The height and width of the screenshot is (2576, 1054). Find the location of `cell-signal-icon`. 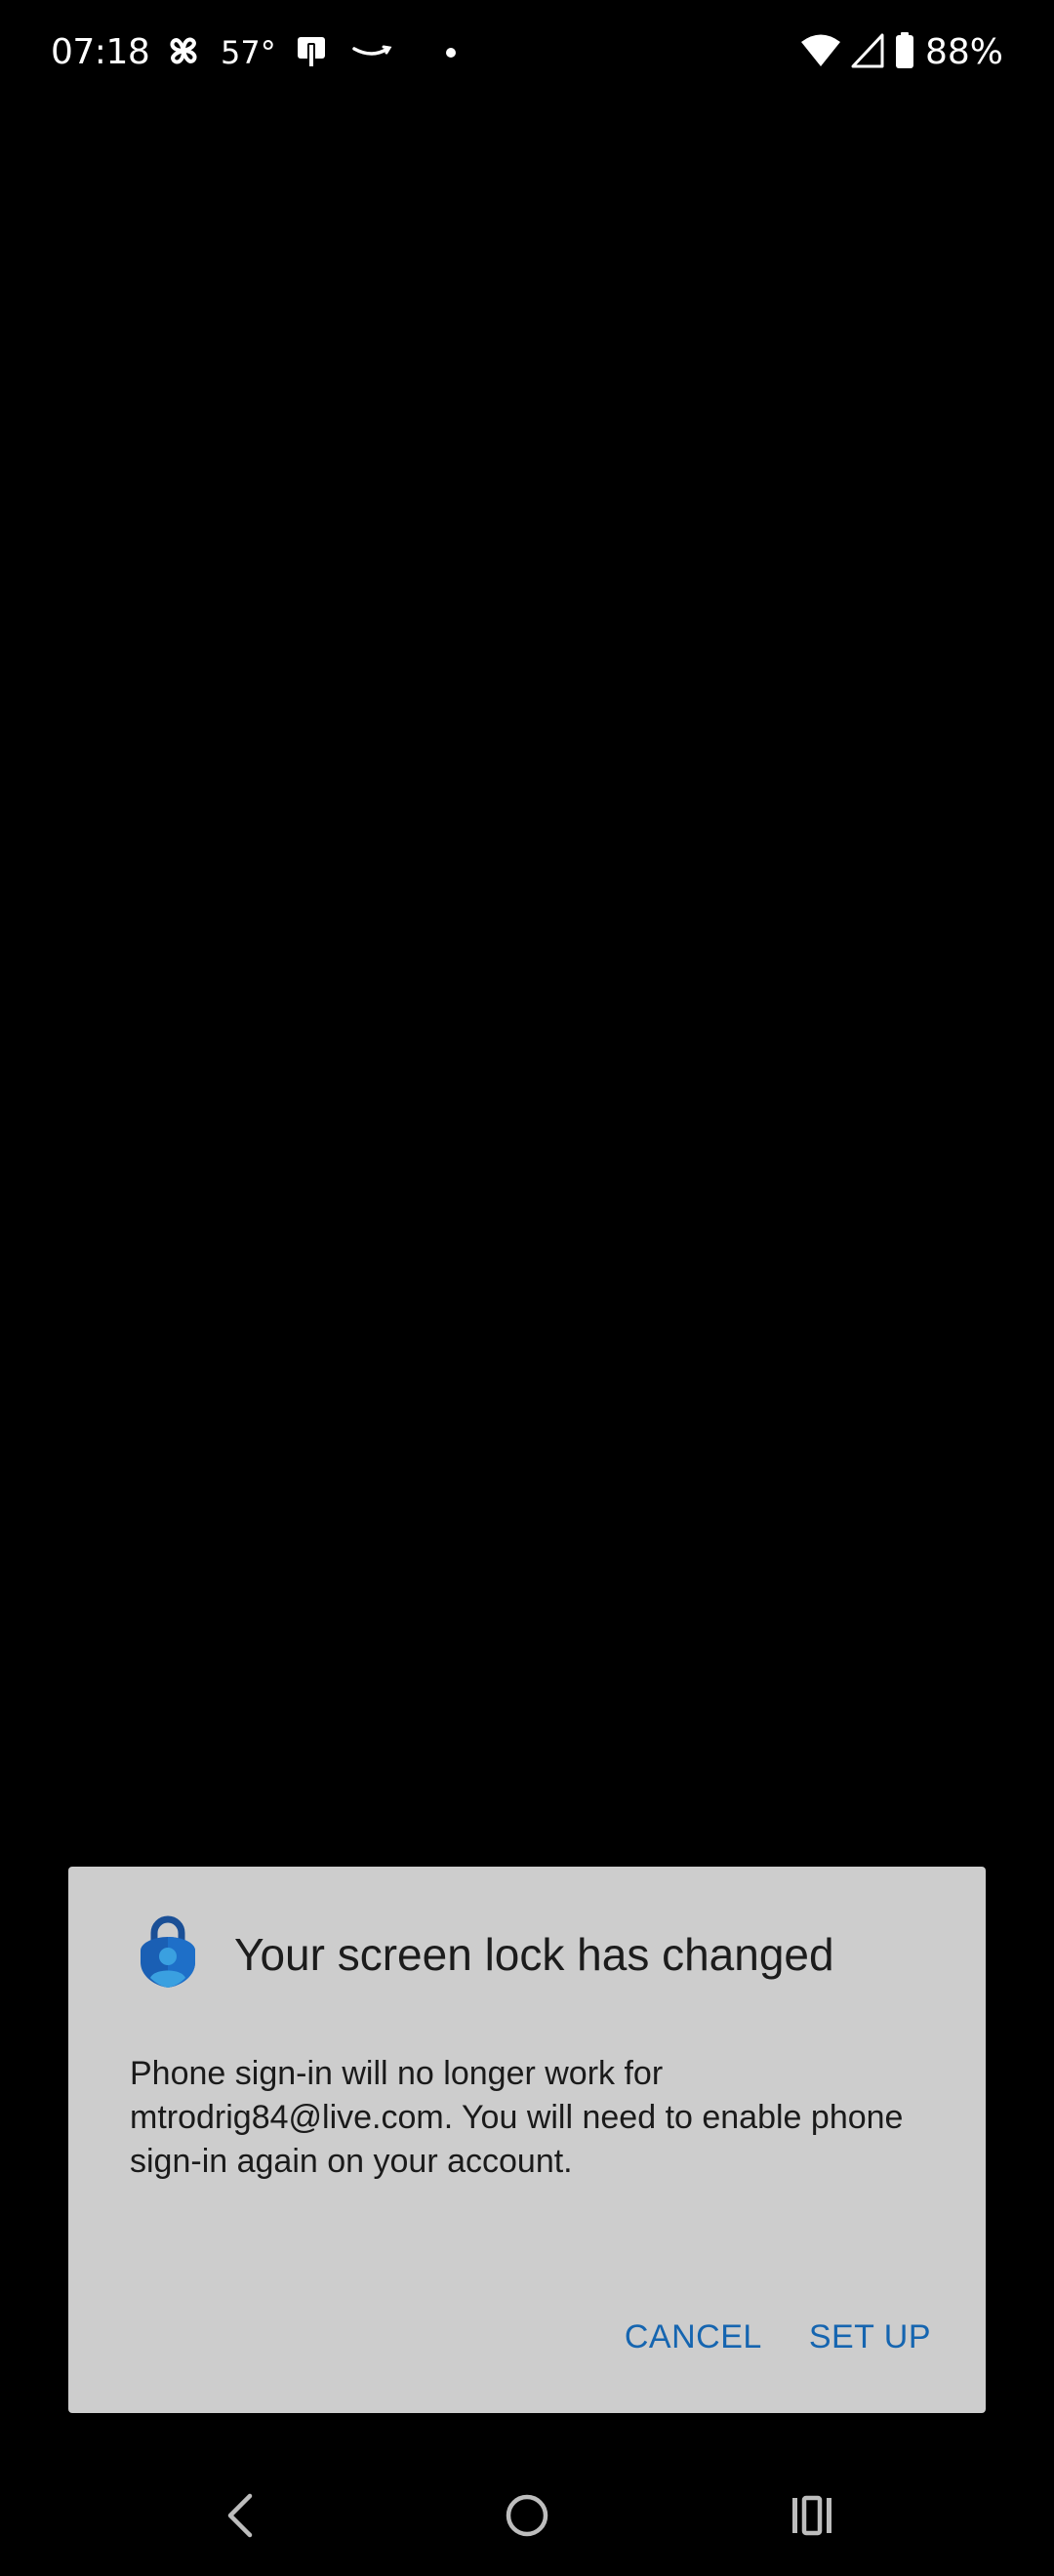

cell-signal-icon is located at coordinates (867, 52).